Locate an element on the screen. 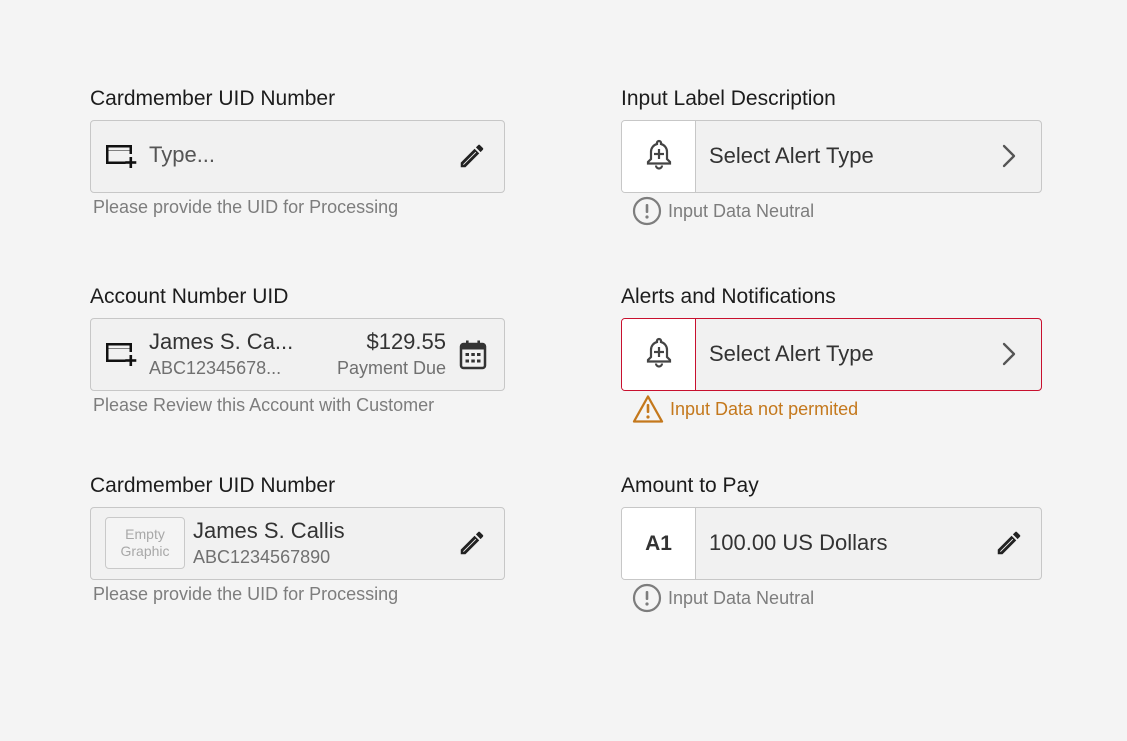 This screenshot has height=741, width=1127. graphic-line-1: Empty is located at coordinates (145, 534).